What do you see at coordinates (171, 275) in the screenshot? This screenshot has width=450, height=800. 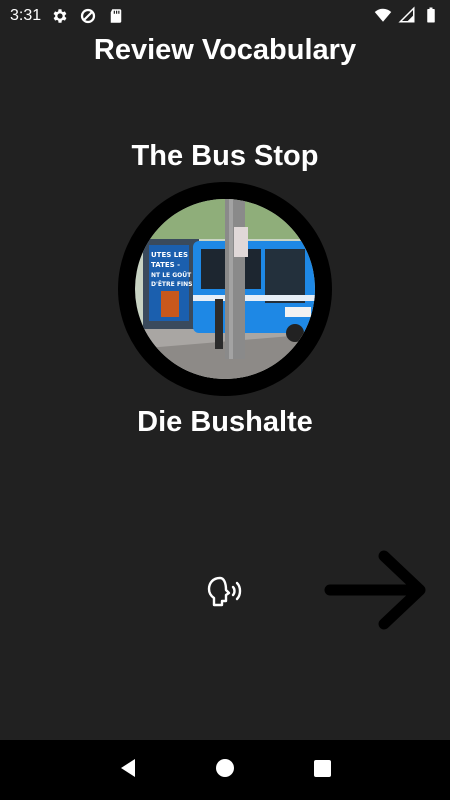 I see `poster-text-3: NT LE GOÛT` at bounding box center [171, 275].